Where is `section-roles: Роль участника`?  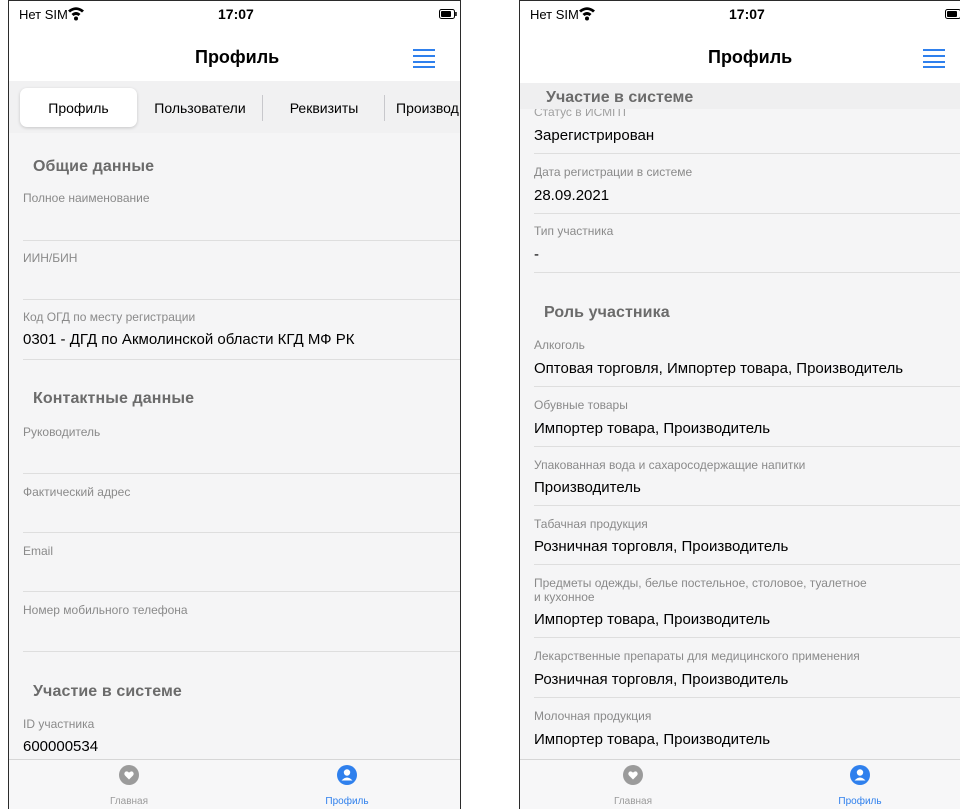
section-roles: Роль участника is located at coordinates (607, 312).